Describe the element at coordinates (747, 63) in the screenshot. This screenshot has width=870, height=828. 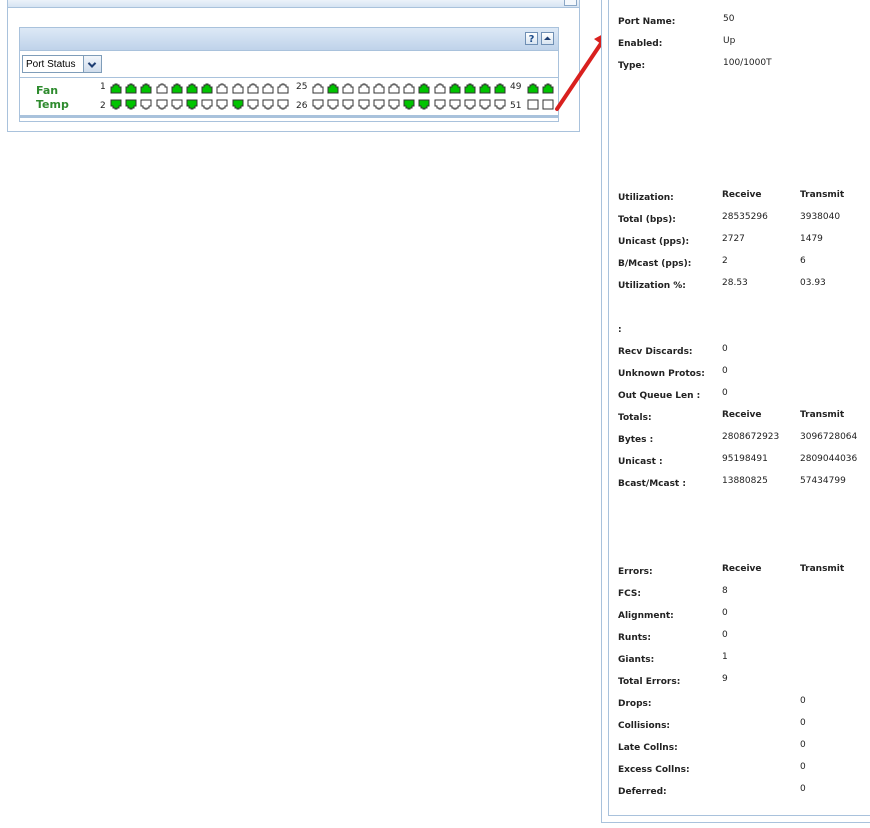
I see `type-value: 100/1000T` at that location.